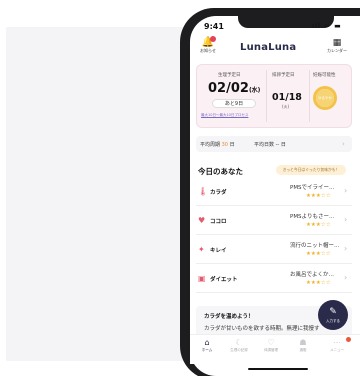 Image resolution: width=360 pixels, height=376 pixels. I want to click on tab-label: 通販, so click(303, 350).